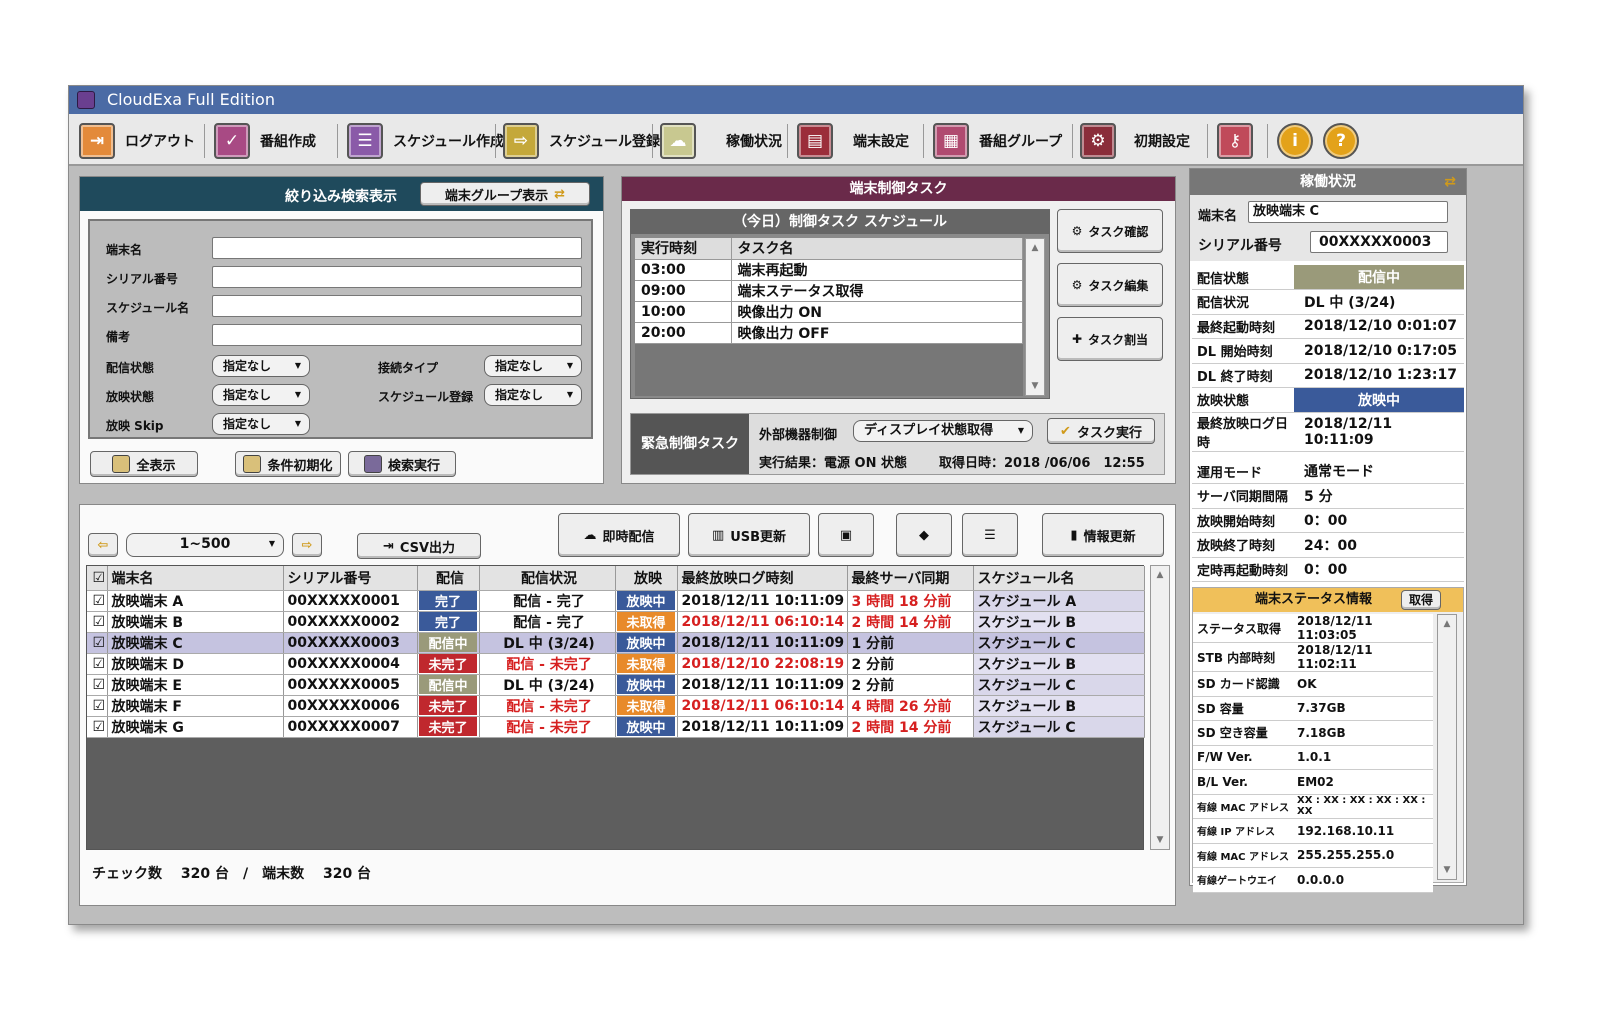 Image resolution: width=1600 pixels, height=1027 pixels. What do you see at coordinates (397, 306) in the screenshot?
I see `schedule-name-input` at bounding box center [397, 306].